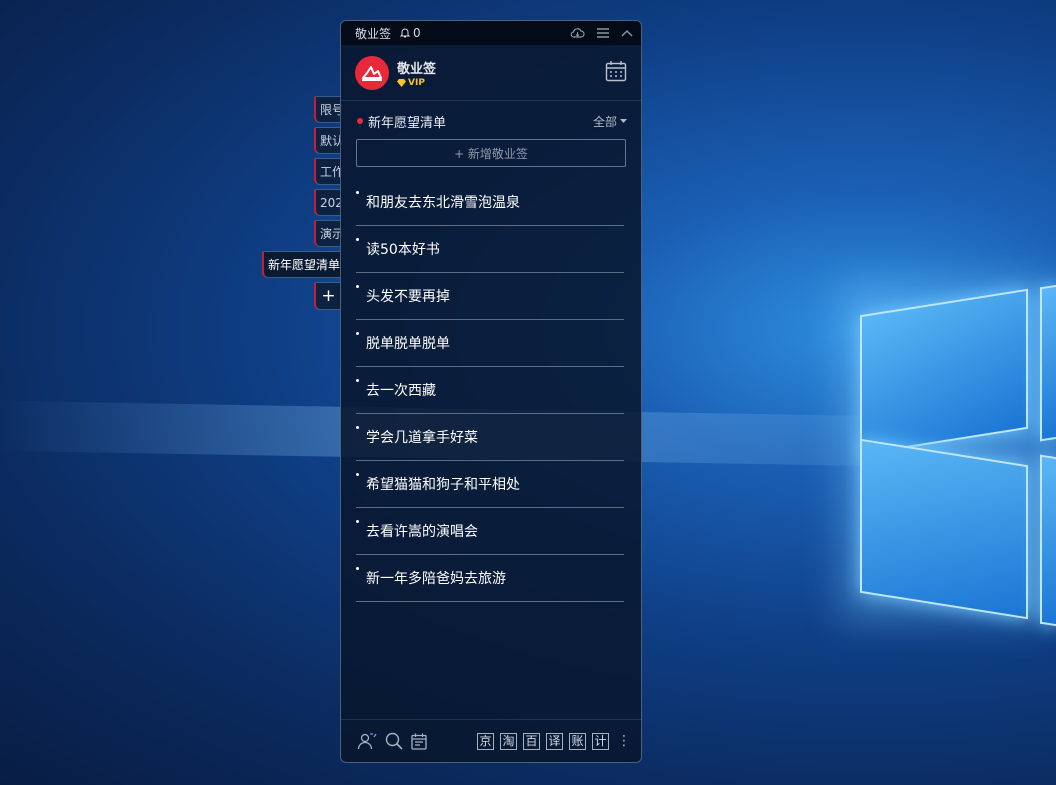 The height and width of the screenshot is (785, 1056). What do you see at coordinates (328, 140) in the screenshot?
I see `side-tab: 默认` at bounding box center [328, 140].